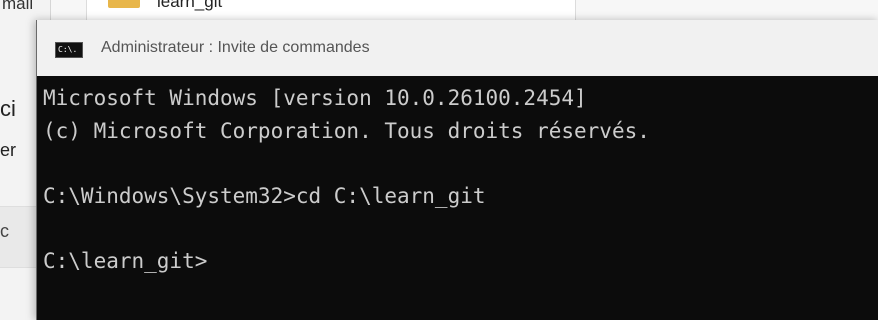 This screenshot has height=320, width=878. Describe the element at coordinates (4, 231) in the screenshot. I see `explorer-side-text: c` at that location.